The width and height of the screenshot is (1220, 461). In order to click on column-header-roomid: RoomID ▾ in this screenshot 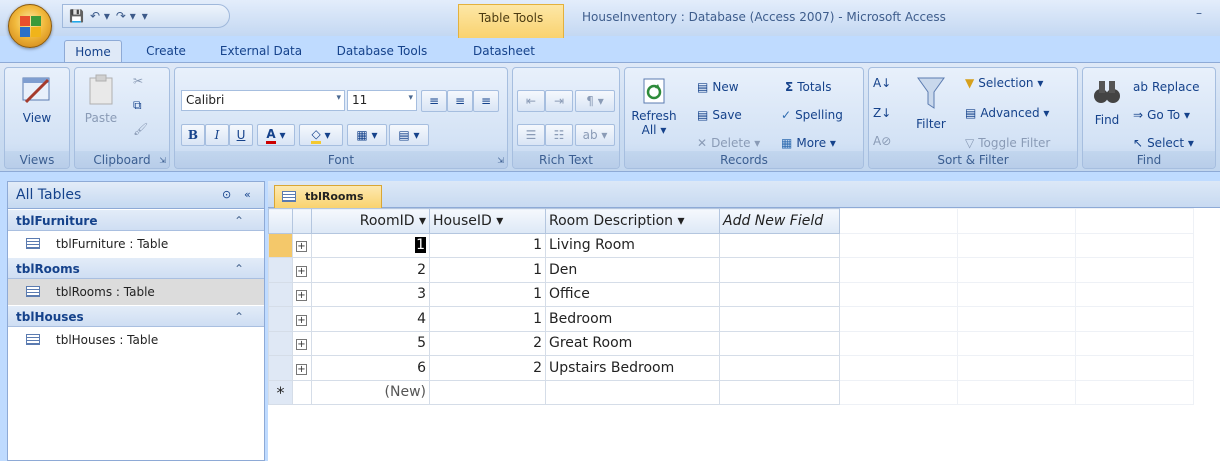, I will do `click(370, 221)`.